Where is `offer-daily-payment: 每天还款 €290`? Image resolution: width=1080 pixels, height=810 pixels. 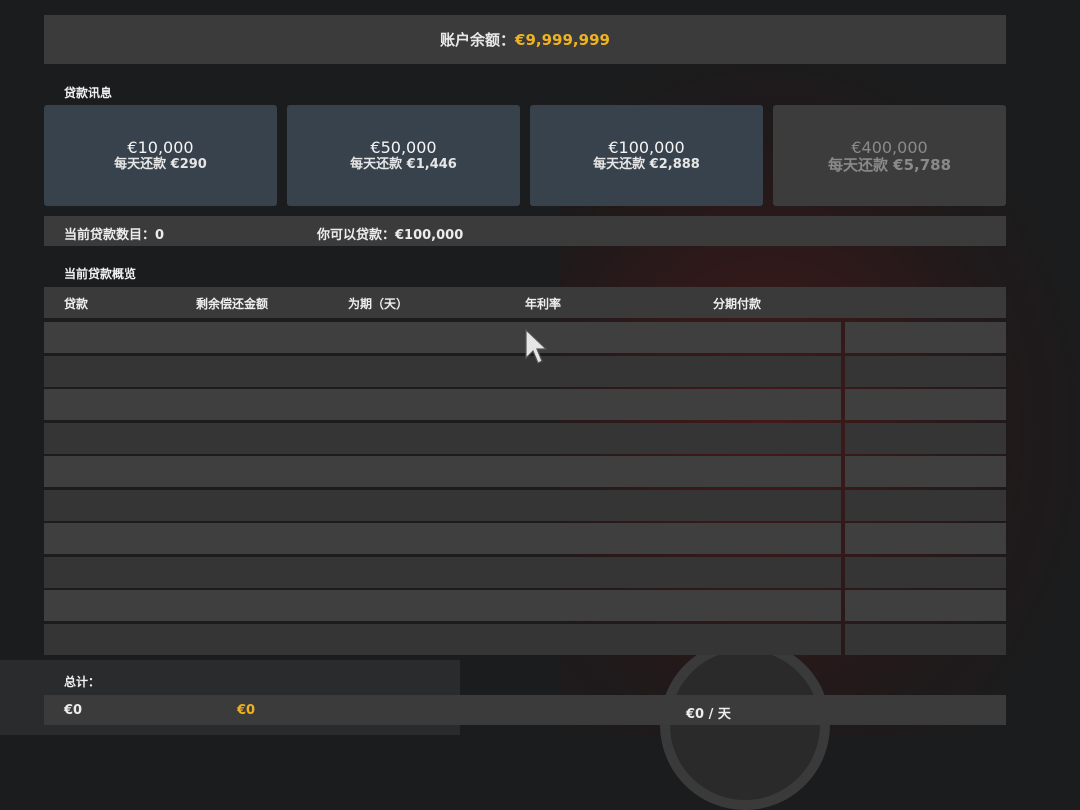 offer-daily-payment: 每天还款 €290 is located at coordinates (160, 164).